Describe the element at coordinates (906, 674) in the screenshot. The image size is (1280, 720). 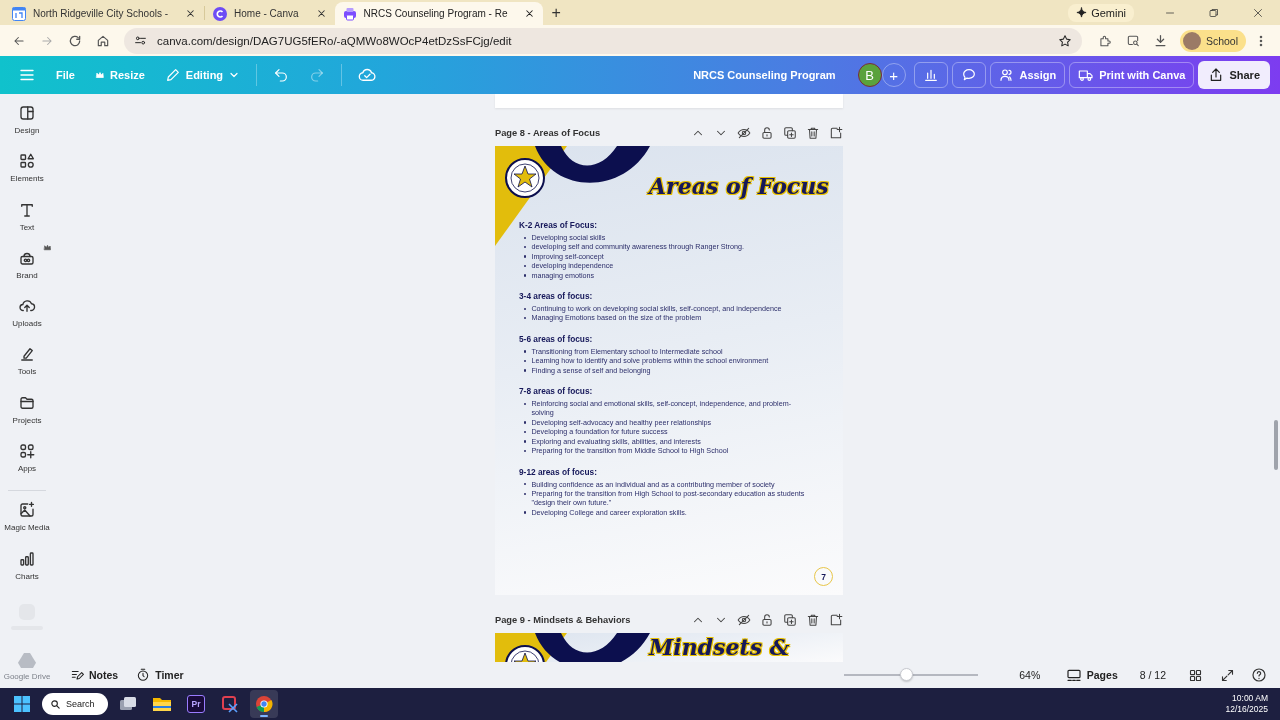
I see `zoom-slider-thumb` at that location.